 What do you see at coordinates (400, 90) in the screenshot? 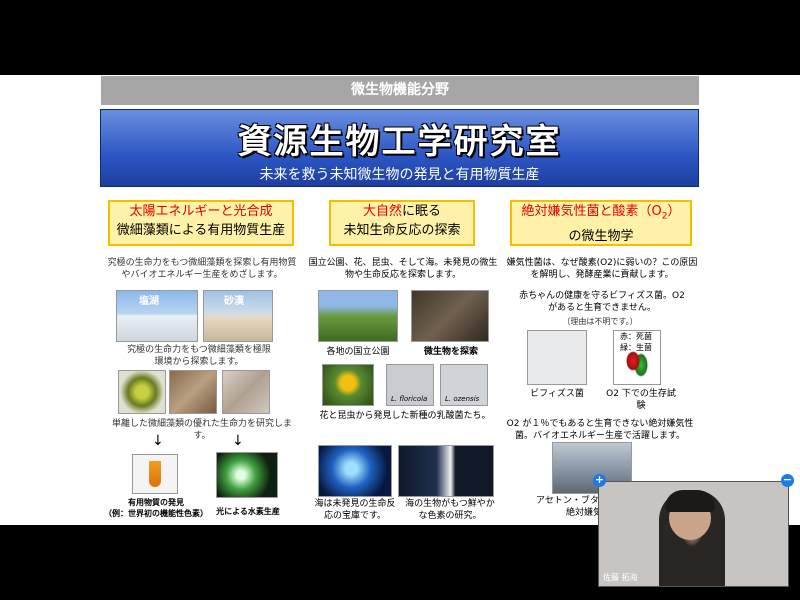
I see `category-bar: 微生物機能分野` at bounding box center [400, 90].